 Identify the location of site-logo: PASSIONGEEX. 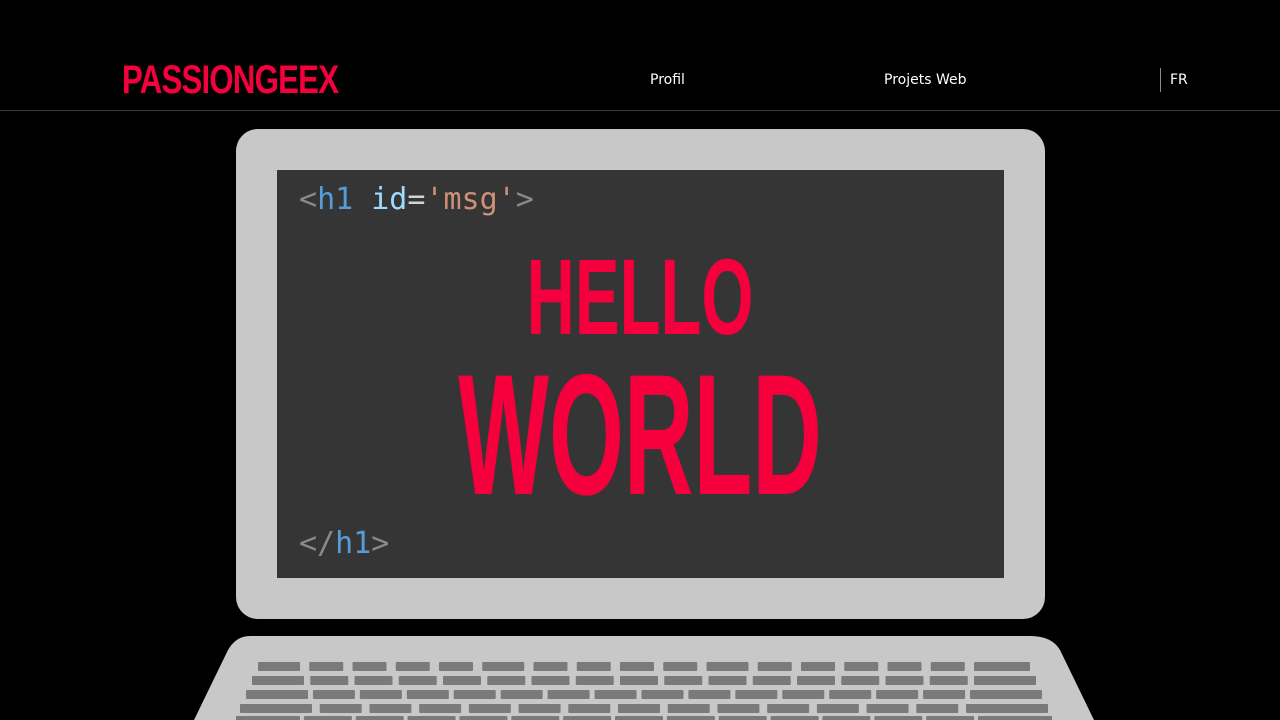
(230, 80).